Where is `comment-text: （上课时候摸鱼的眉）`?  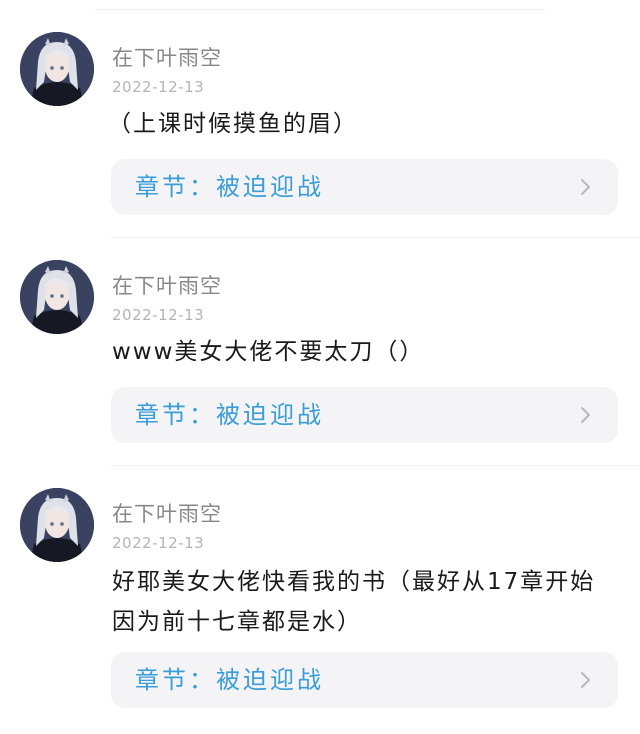
comment-text: （上课时候摸鱼的眉） is located at coordinates (233, 124).